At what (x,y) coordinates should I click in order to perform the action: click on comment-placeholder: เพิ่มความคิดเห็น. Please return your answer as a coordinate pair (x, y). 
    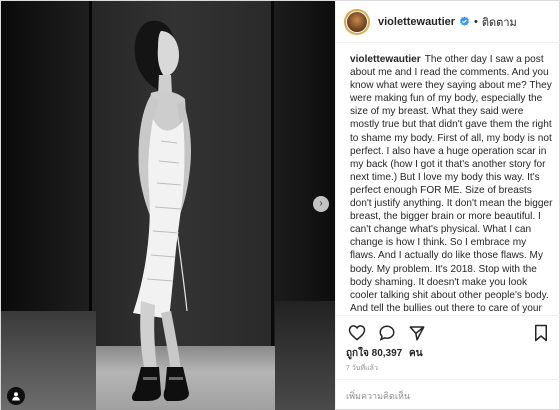
    Looking at the image, I should click on (378, 395).